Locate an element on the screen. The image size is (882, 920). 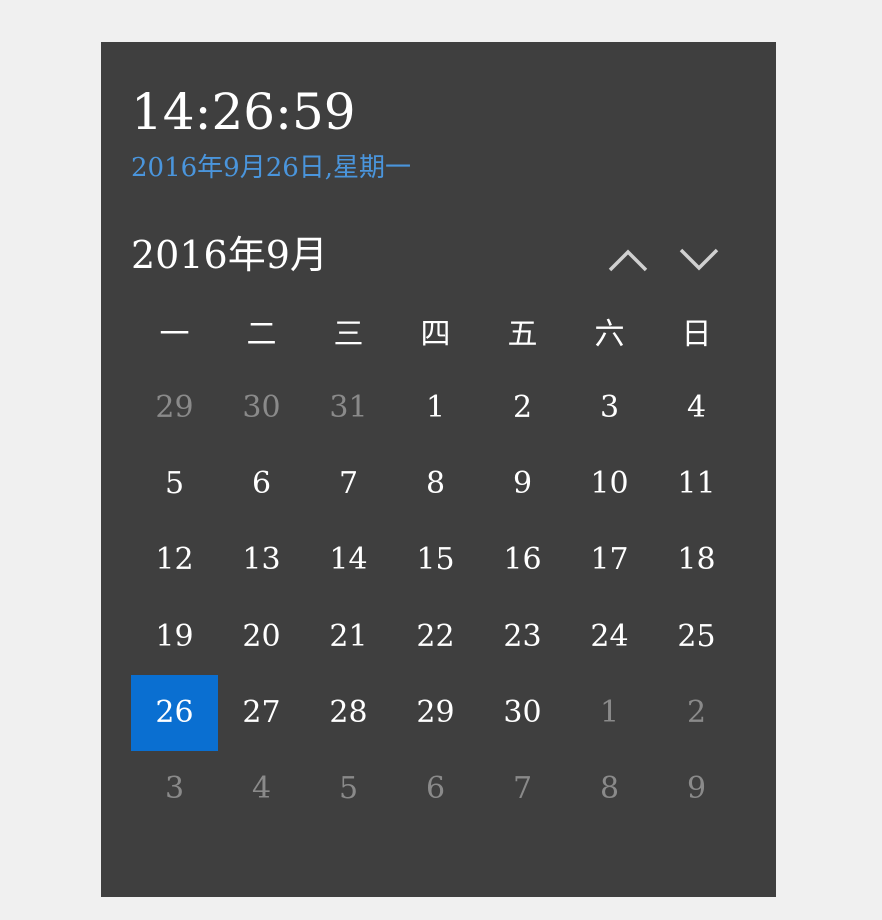
weekday-label: 一 is located at coordinates (174, 334).